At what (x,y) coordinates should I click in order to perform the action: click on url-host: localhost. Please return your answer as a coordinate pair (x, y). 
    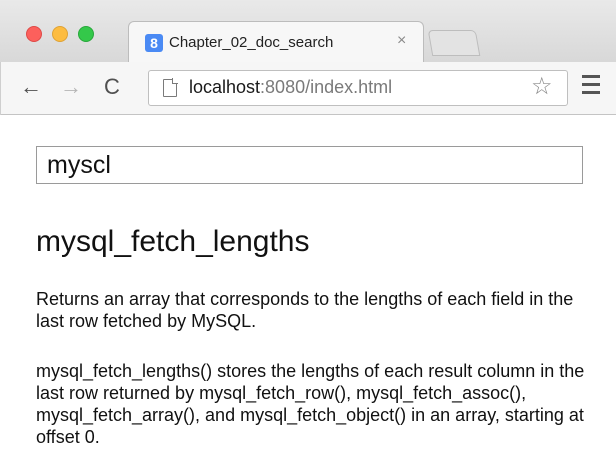
    Looking at the image, I should click on (225, 87).